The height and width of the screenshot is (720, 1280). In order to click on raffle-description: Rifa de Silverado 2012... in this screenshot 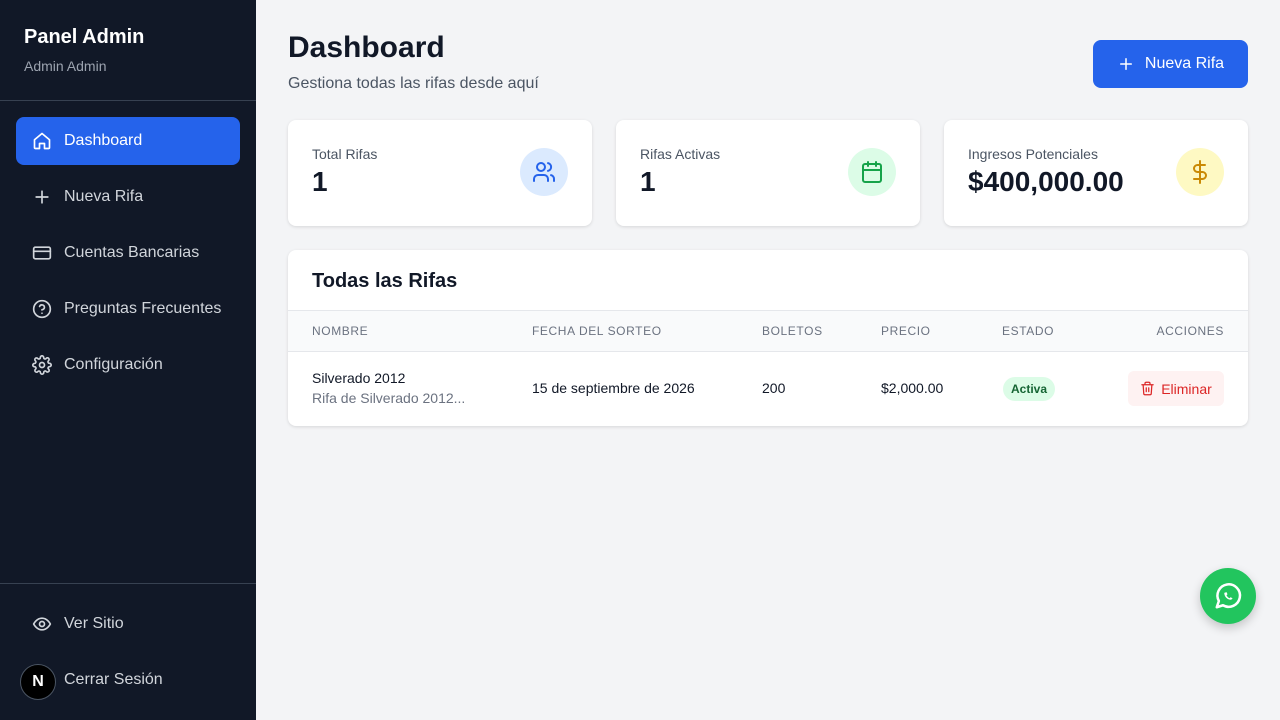, I will do `click(389, 398)`.